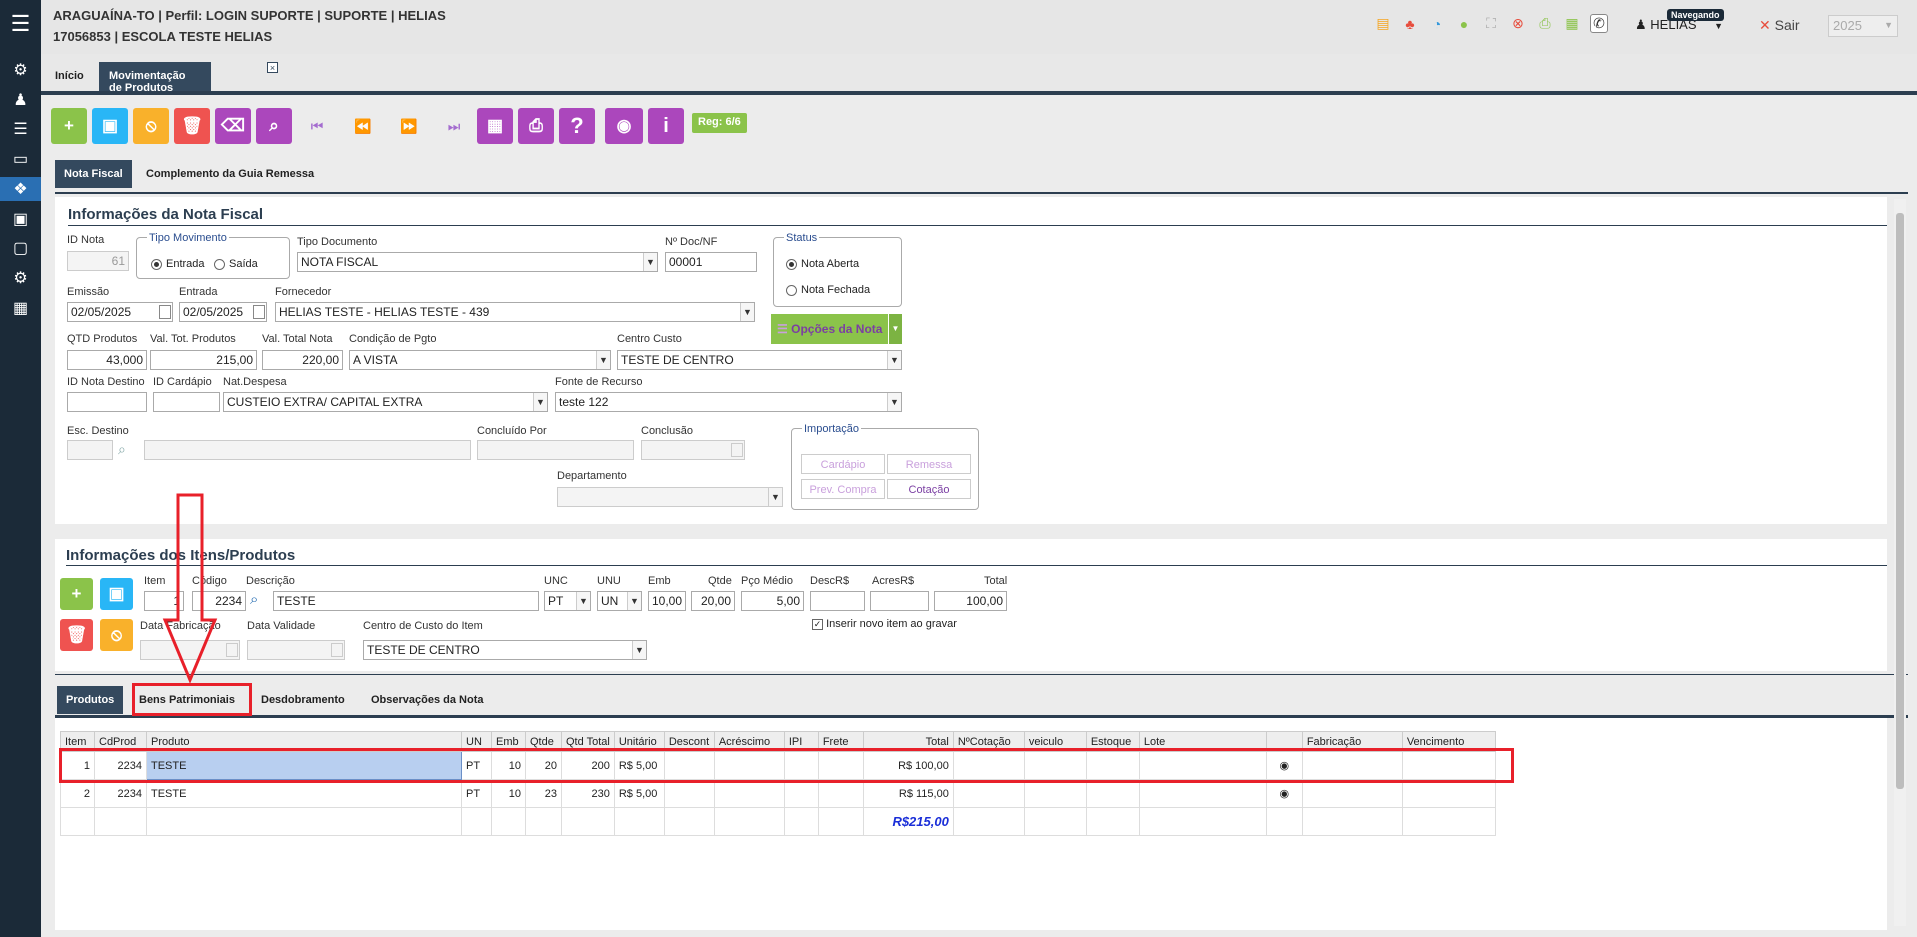 Image resolution: width=1917 pixels, height=937 pixels. What do you see at coordinates (555, 450) in the screenshot?
I see `concluido-por-field` at bounding box center [555, 450].